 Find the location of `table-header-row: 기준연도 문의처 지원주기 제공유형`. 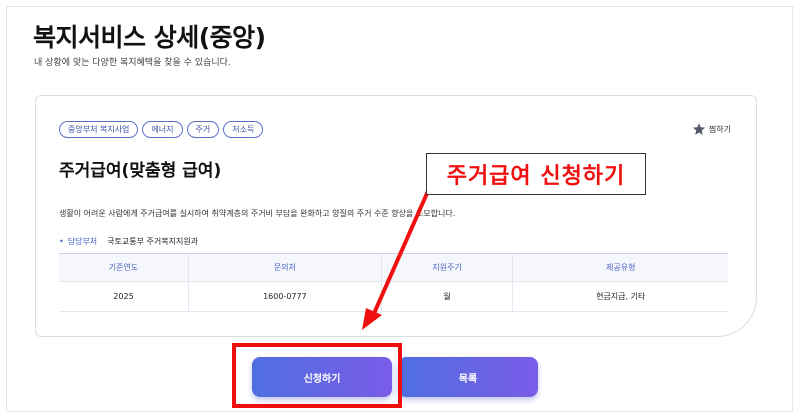

table-header-row: 기준연도 문의처 지원주기 제공유형 is located at coordinates (393, 267).